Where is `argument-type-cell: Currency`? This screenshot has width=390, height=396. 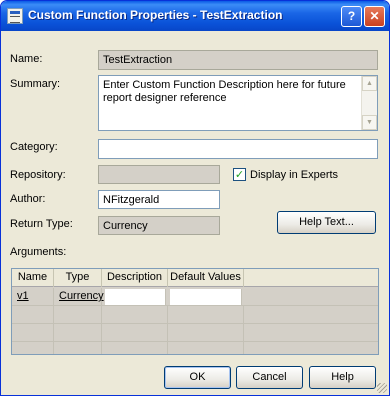 argument-type-cell: Currency is located at coordinates (79, 296).